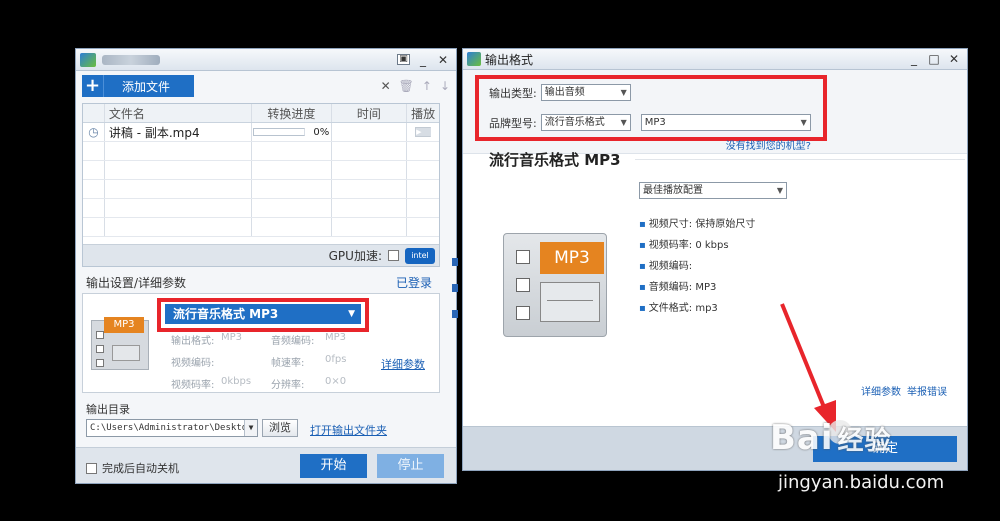  Describe the element at coordinates (410, 466) in the screenshot. I see `stop-button: 停止` at that location.